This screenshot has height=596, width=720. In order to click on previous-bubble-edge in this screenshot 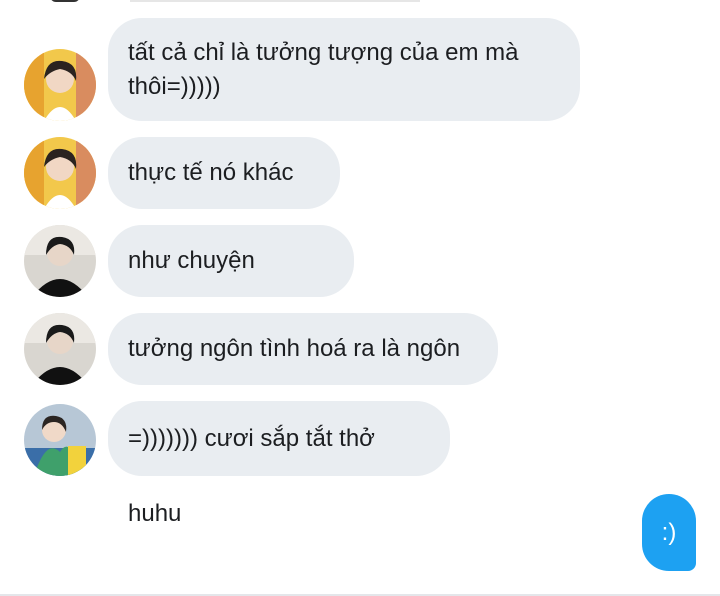, I will do `click(275, 1)`.